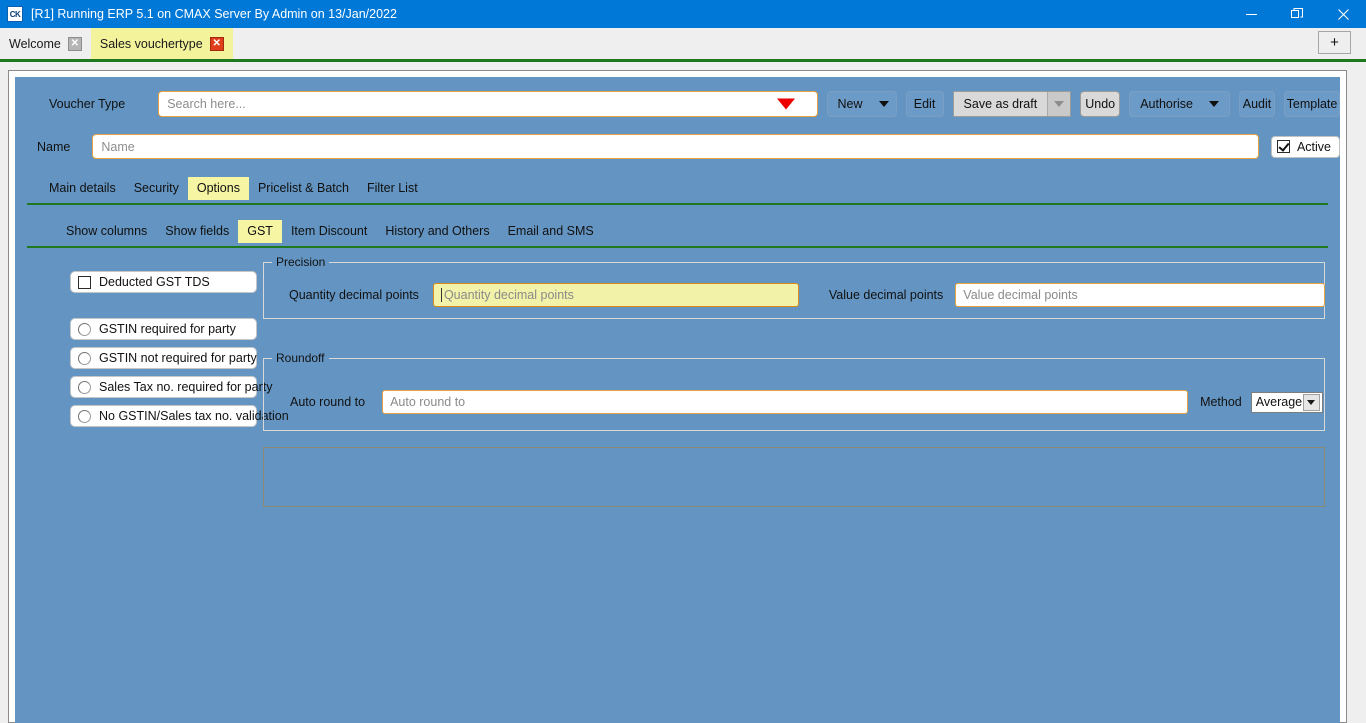 Image resolution: width=1366 pixels, height=723 pixels. I want to click on template-button: Template, so click(1312, 104).